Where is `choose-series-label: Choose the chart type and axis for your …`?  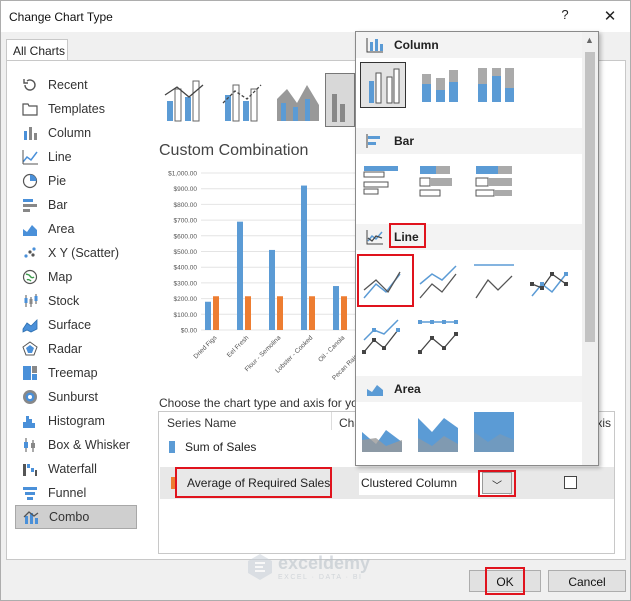
choose-series-label: Choose the chart type and axis for your … is located at coordinates (257, 403).